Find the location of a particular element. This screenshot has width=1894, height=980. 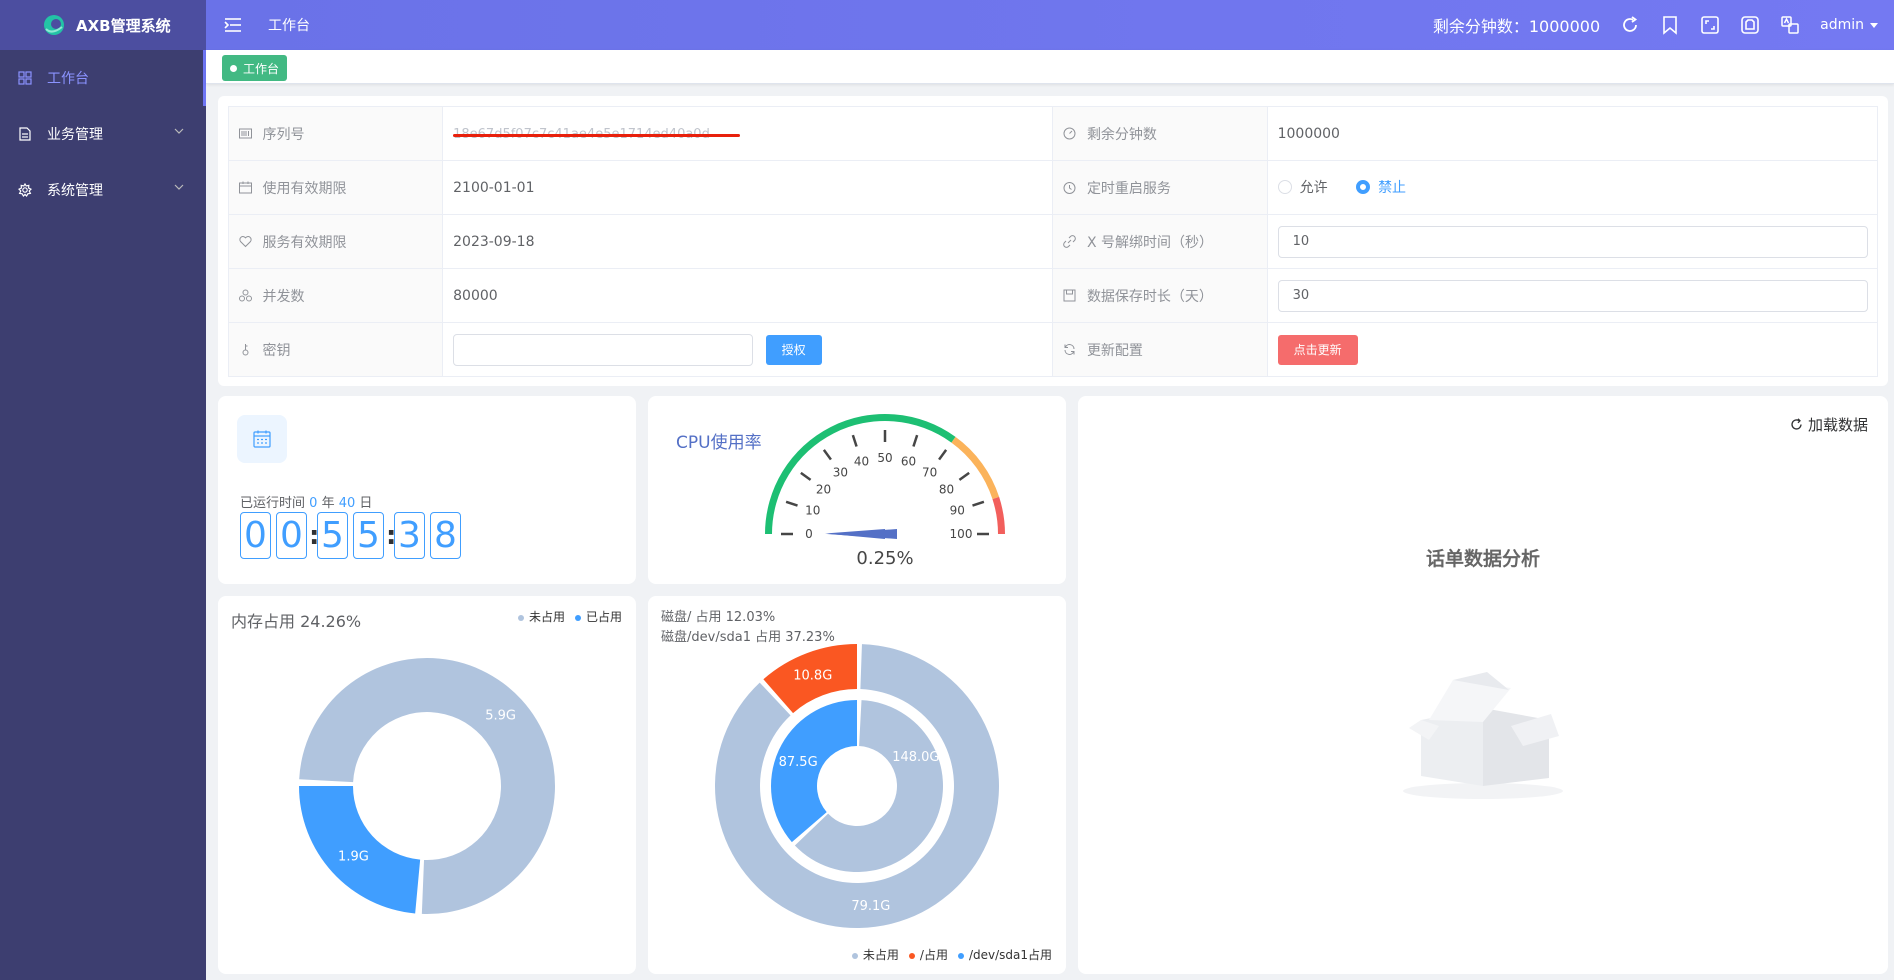

legend-label: /dev/sda1占用 is located at coordinates (1010, 955).